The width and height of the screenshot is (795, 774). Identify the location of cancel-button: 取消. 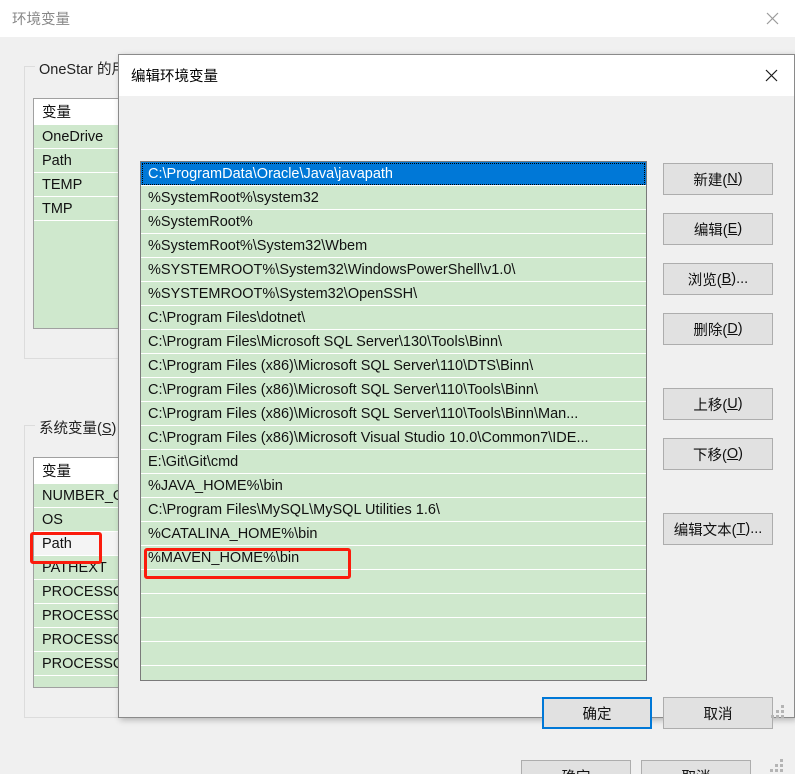
(696, 767).